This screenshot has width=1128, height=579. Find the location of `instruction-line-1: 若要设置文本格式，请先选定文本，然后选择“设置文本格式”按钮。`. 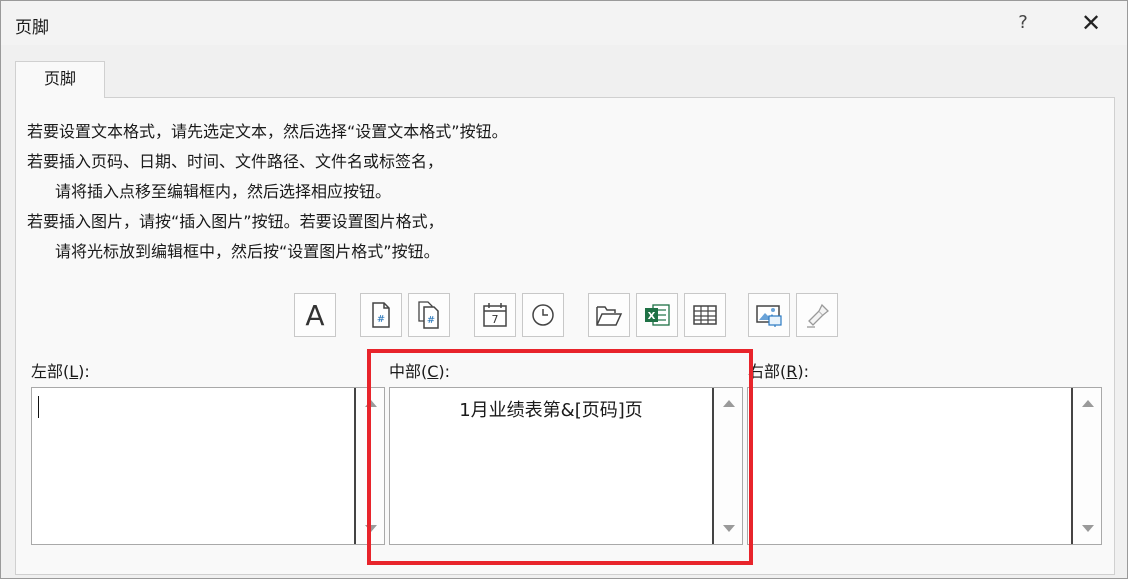

instruction-line-1: 若要设置文本格式，请先选定文本，然后选择“设置文本格式”按钮。 is located at coordinates (267, 131).